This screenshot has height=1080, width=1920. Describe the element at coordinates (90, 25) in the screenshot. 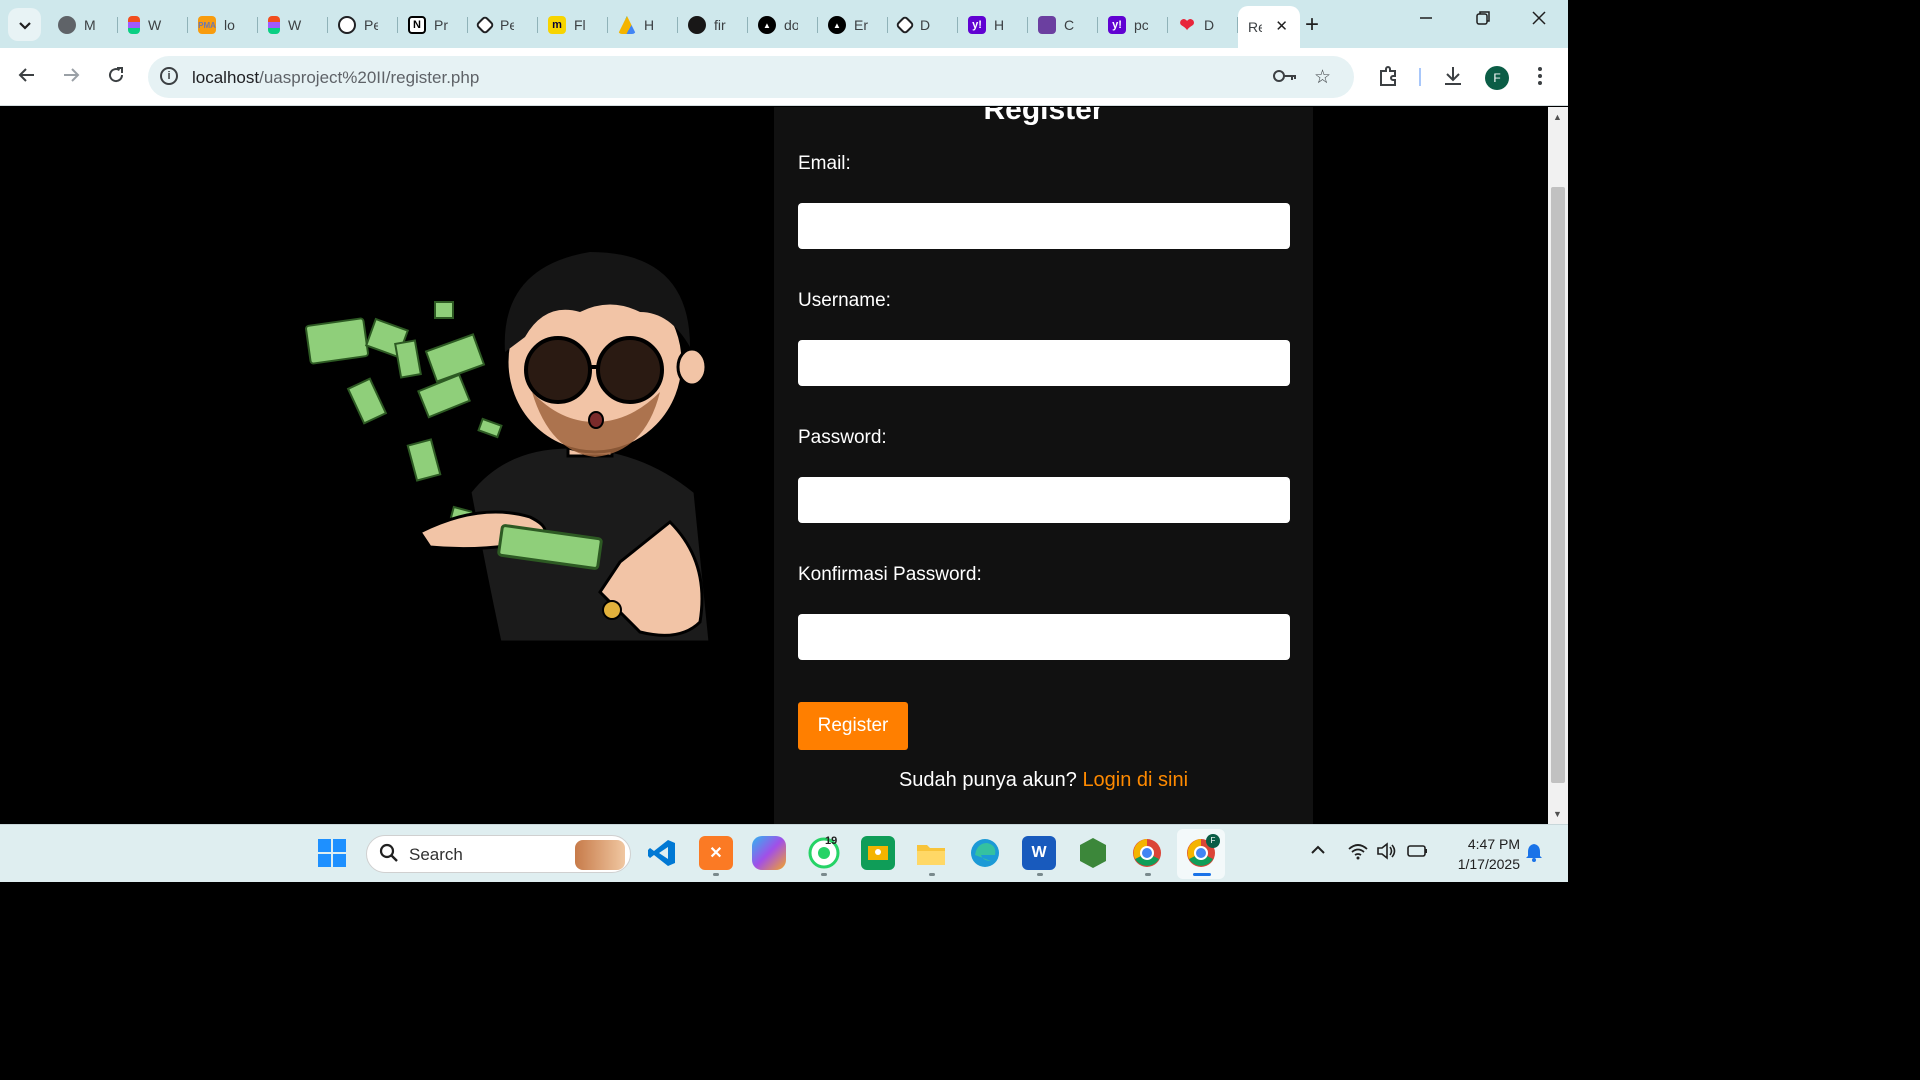

I see `tab-title: M` at that location.